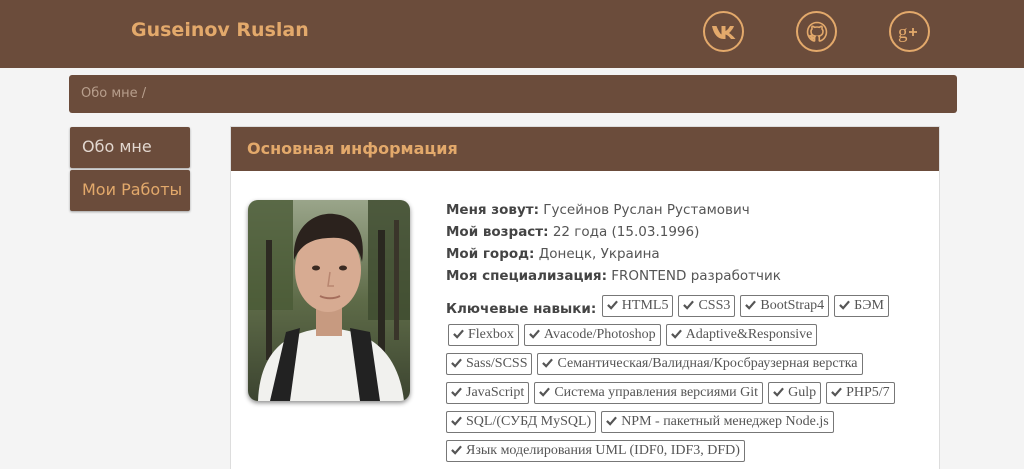 The width and height of the screenshot is (1024, 469). I want to click on vk-icon, so click(723, 32).